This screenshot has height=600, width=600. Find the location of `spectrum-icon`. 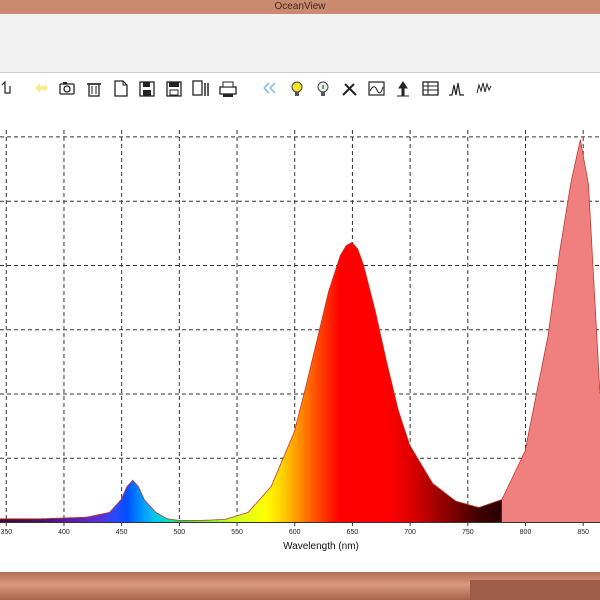

spectrum-icon is located at coordinates (376, 88).